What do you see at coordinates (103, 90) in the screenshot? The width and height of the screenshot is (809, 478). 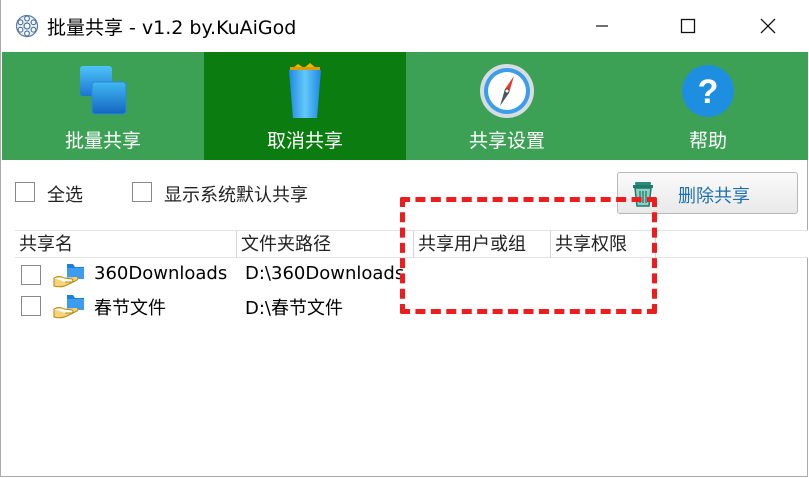 I see `windows-stack-icon` at bounding box center [103, 90].